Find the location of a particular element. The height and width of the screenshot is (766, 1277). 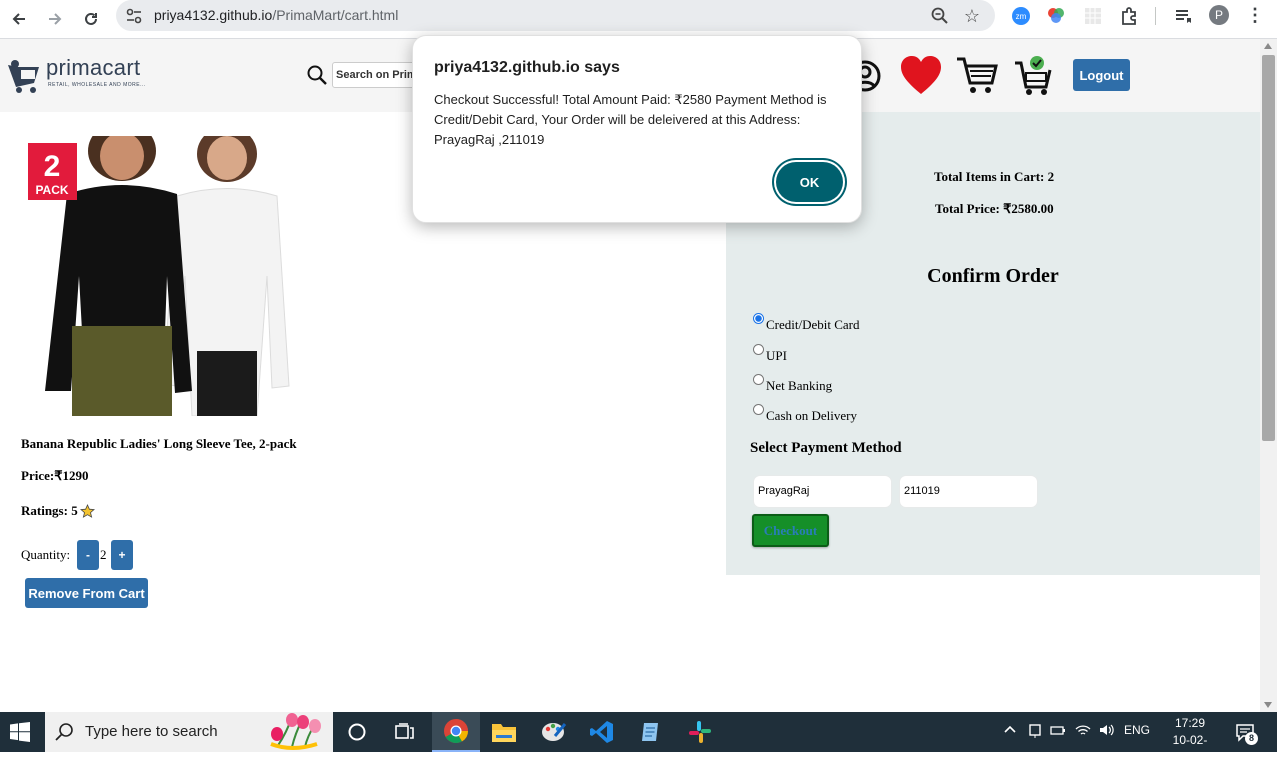

remove-from-cart-button: Remove From Cart is located at coordinates (86, 593).